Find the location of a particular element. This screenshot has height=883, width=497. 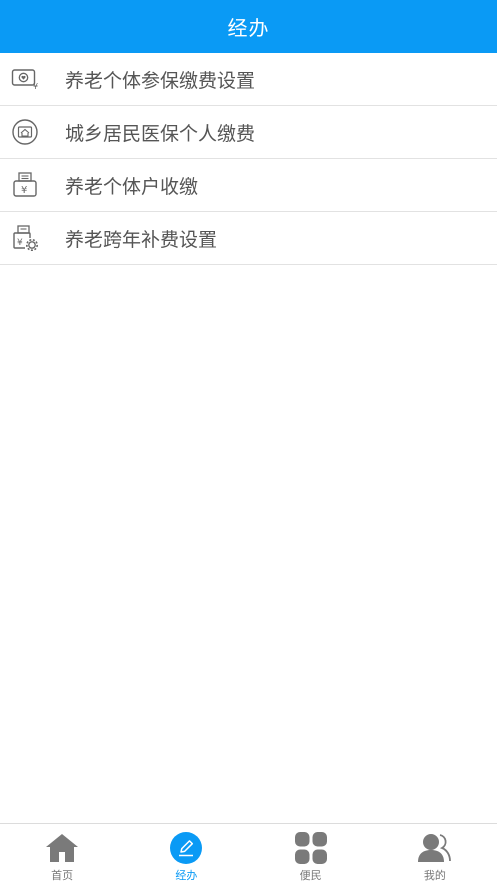

tab-home: 首页 is located at coordinates (62, 853).